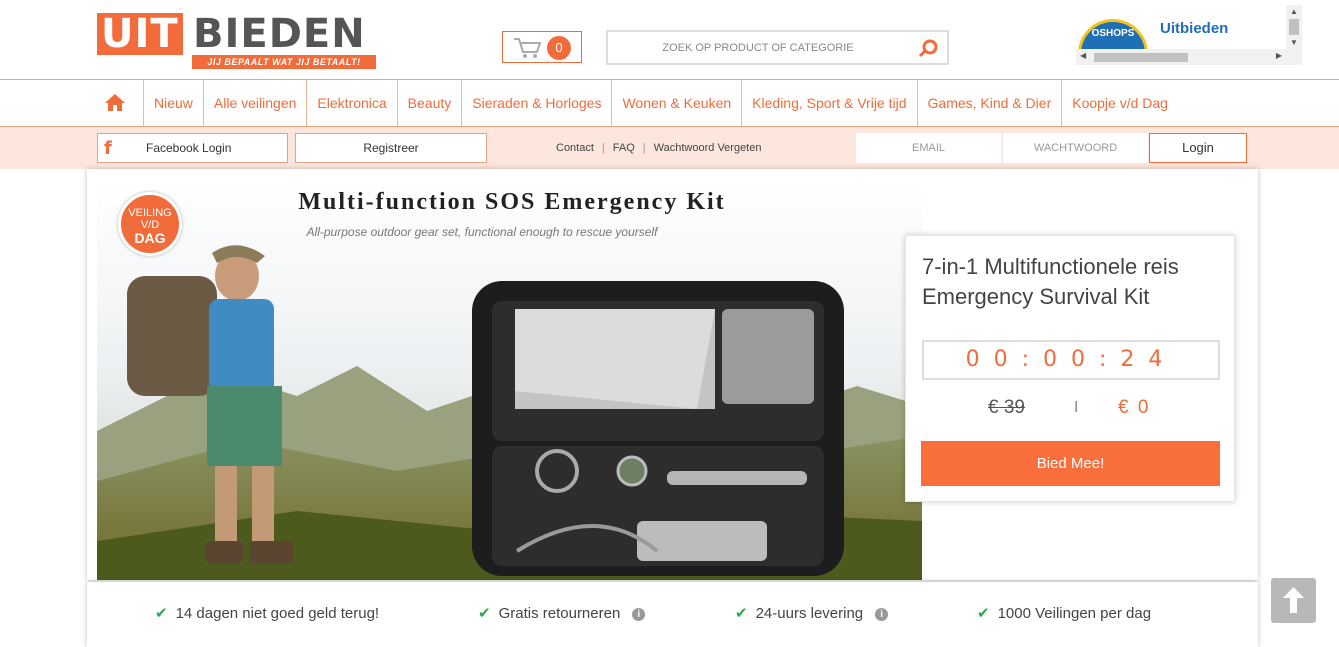 The image size is (1339, 647). Describe the element at coordinates (173, 103) in the screenshot. I see `nav-item-nieuw: Nieuw` at that location.